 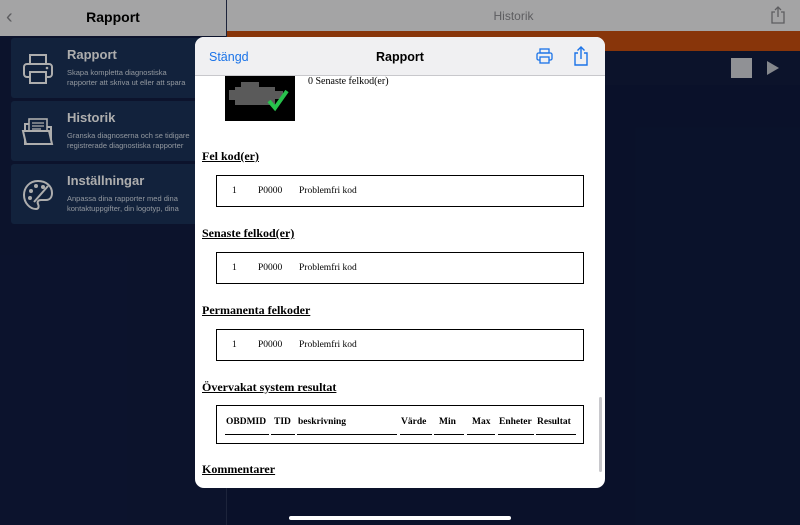 What do you see at coordinates (282, 422) in the screenshot?
I see `column-header: TID` at bounding box center [282, 422].